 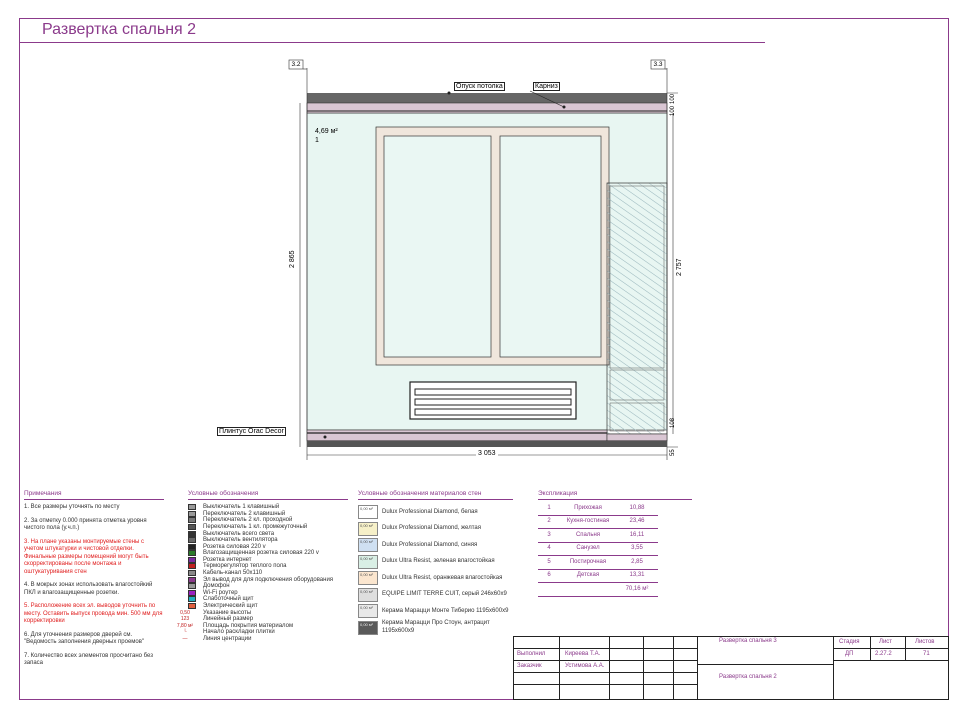 What do you see at coordinates (296, 64) in the screenshot?
I see `axis-mark-left: 3.2` at bounding box center [296, 64].